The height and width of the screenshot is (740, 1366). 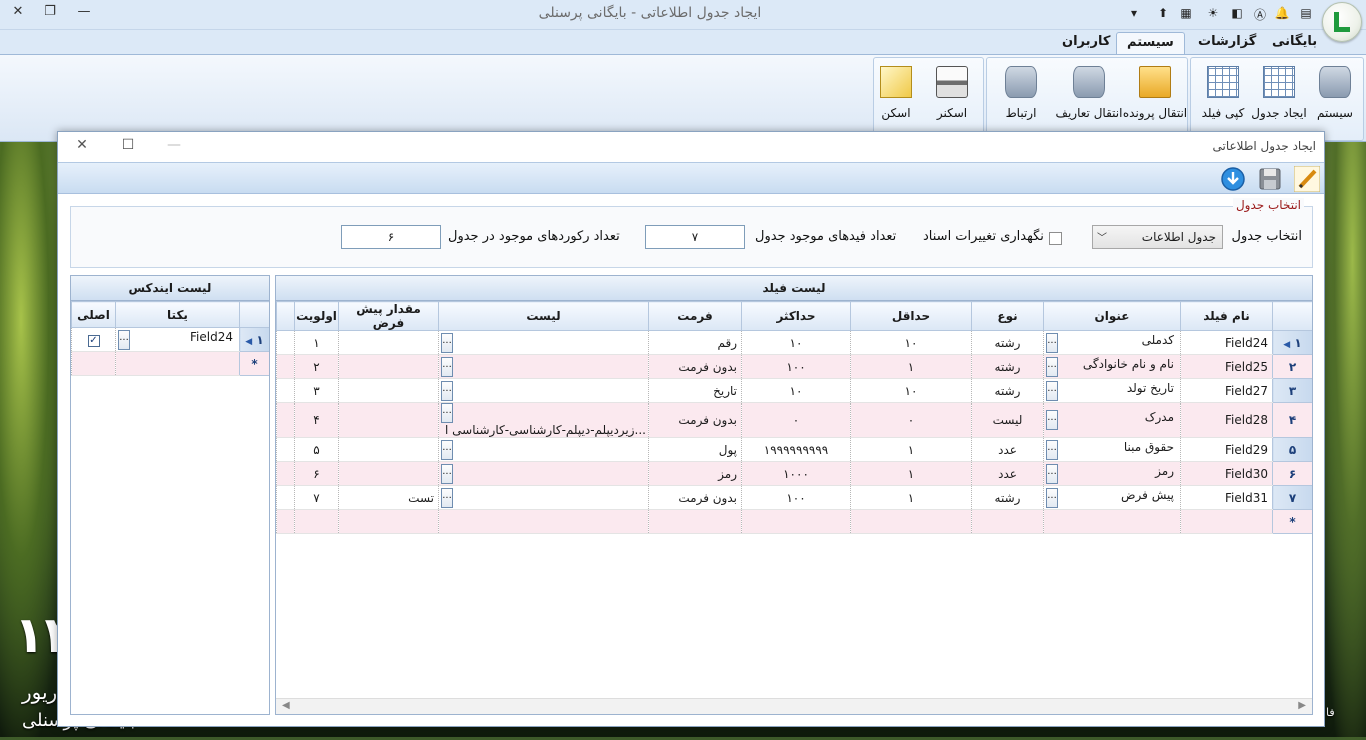 I want to click on tab-reports: گزارشات, so click(x=1227, y=43).